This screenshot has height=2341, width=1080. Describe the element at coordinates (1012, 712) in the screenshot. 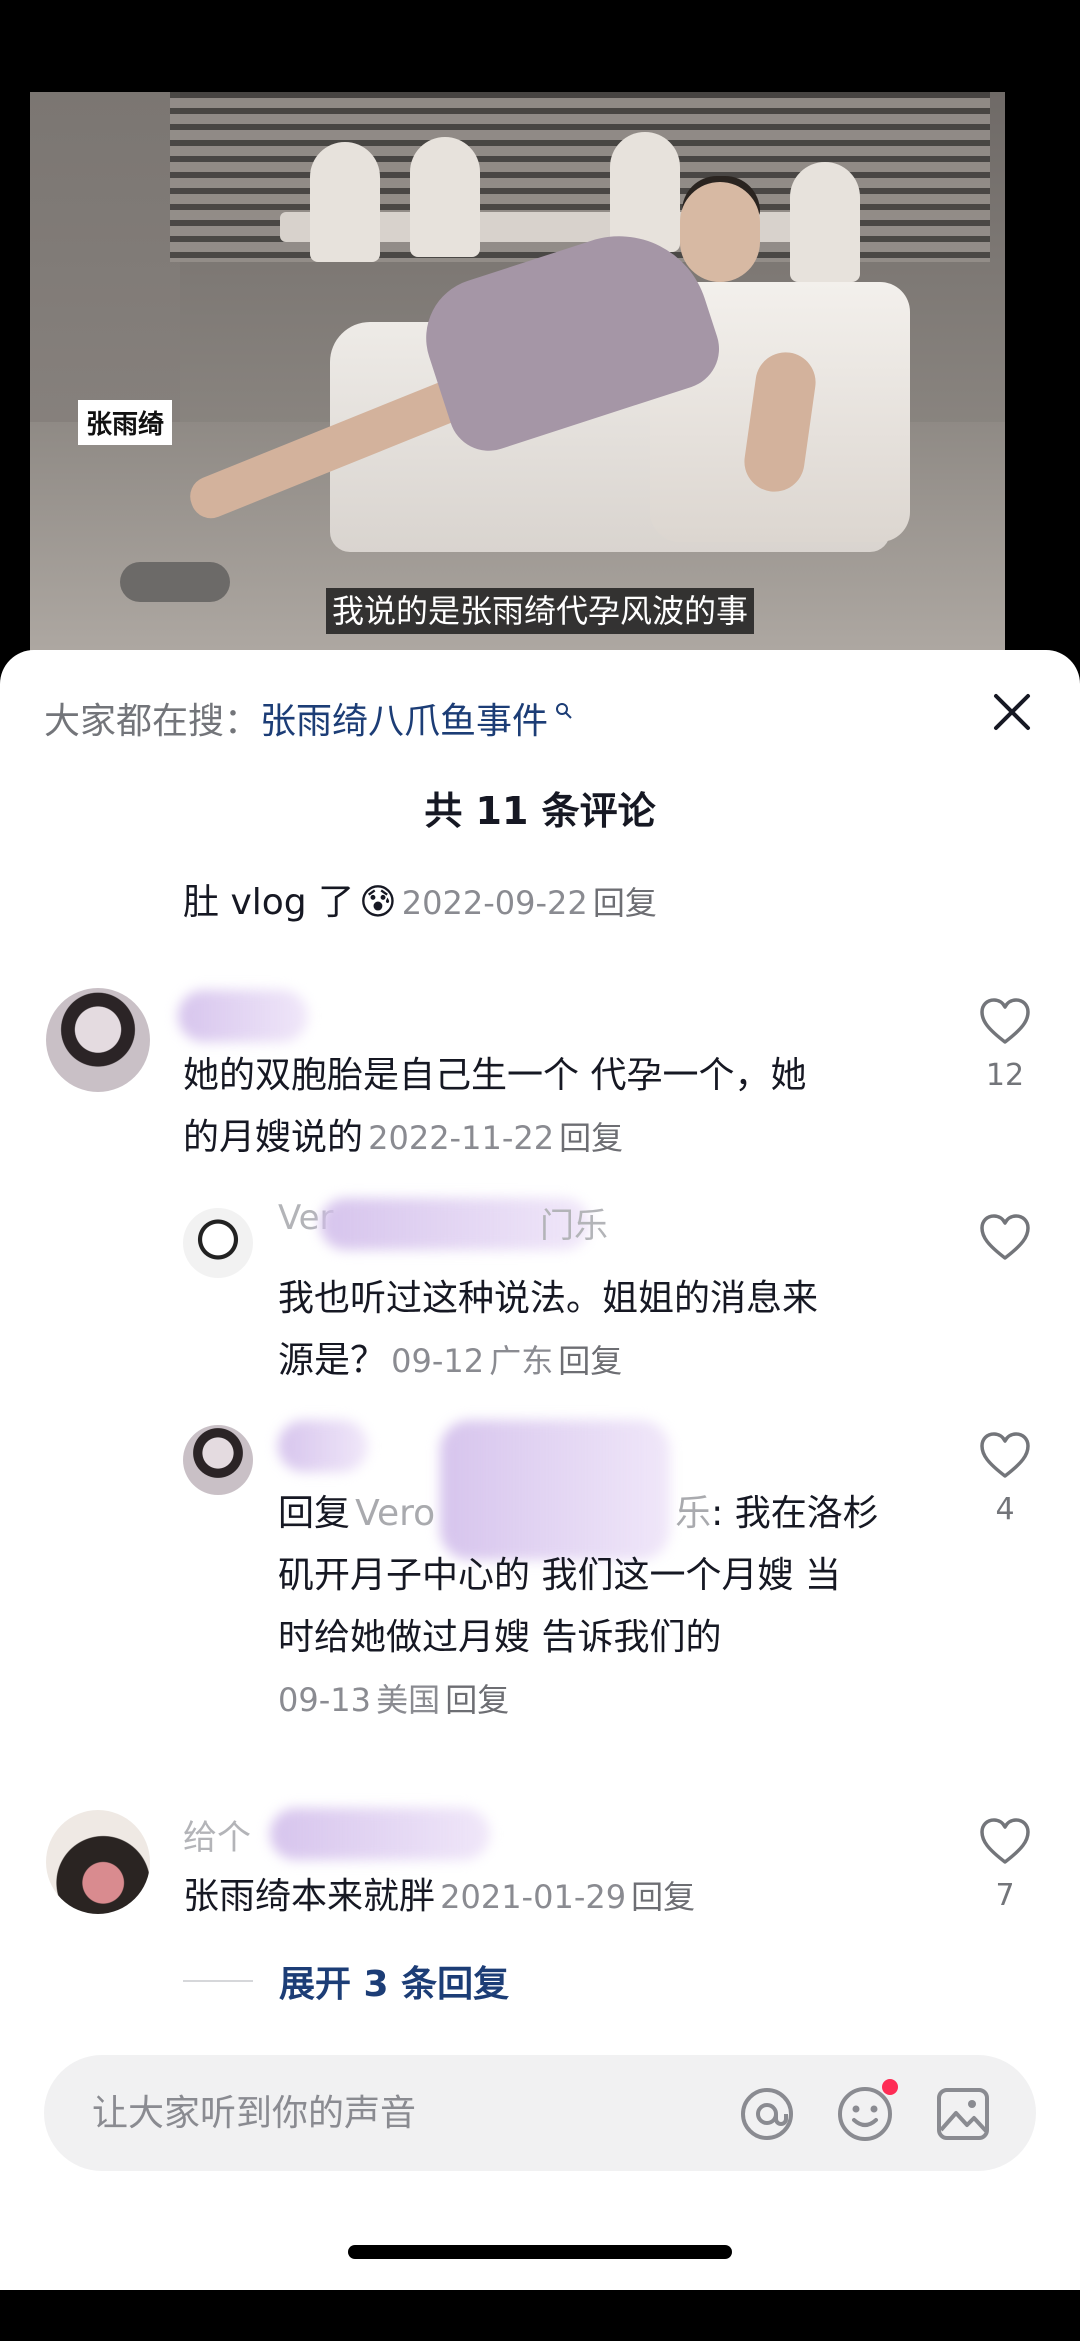

I see `close-icon` at that location.